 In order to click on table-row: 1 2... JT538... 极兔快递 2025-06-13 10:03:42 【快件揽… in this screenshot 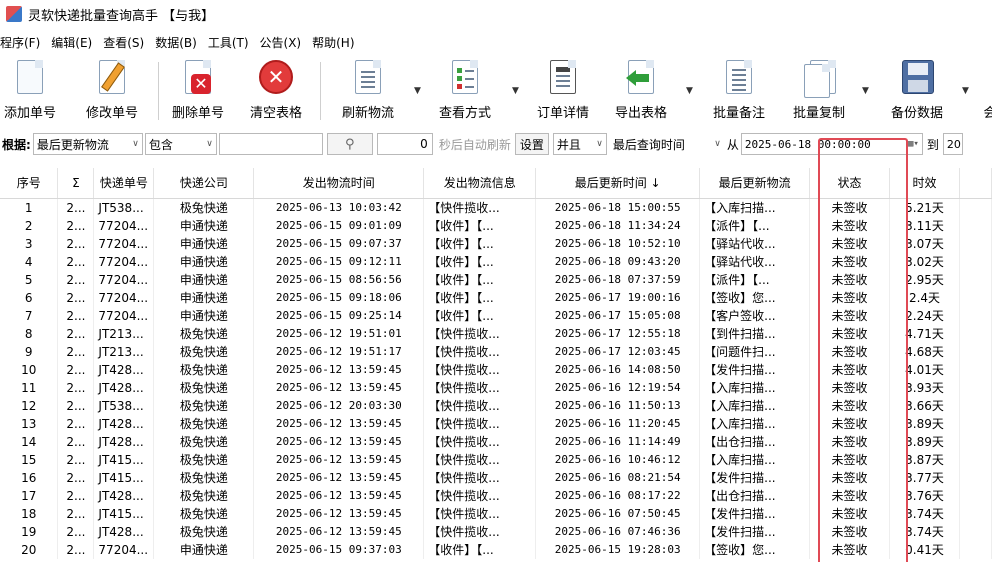, I will do `click(496, 207)`.